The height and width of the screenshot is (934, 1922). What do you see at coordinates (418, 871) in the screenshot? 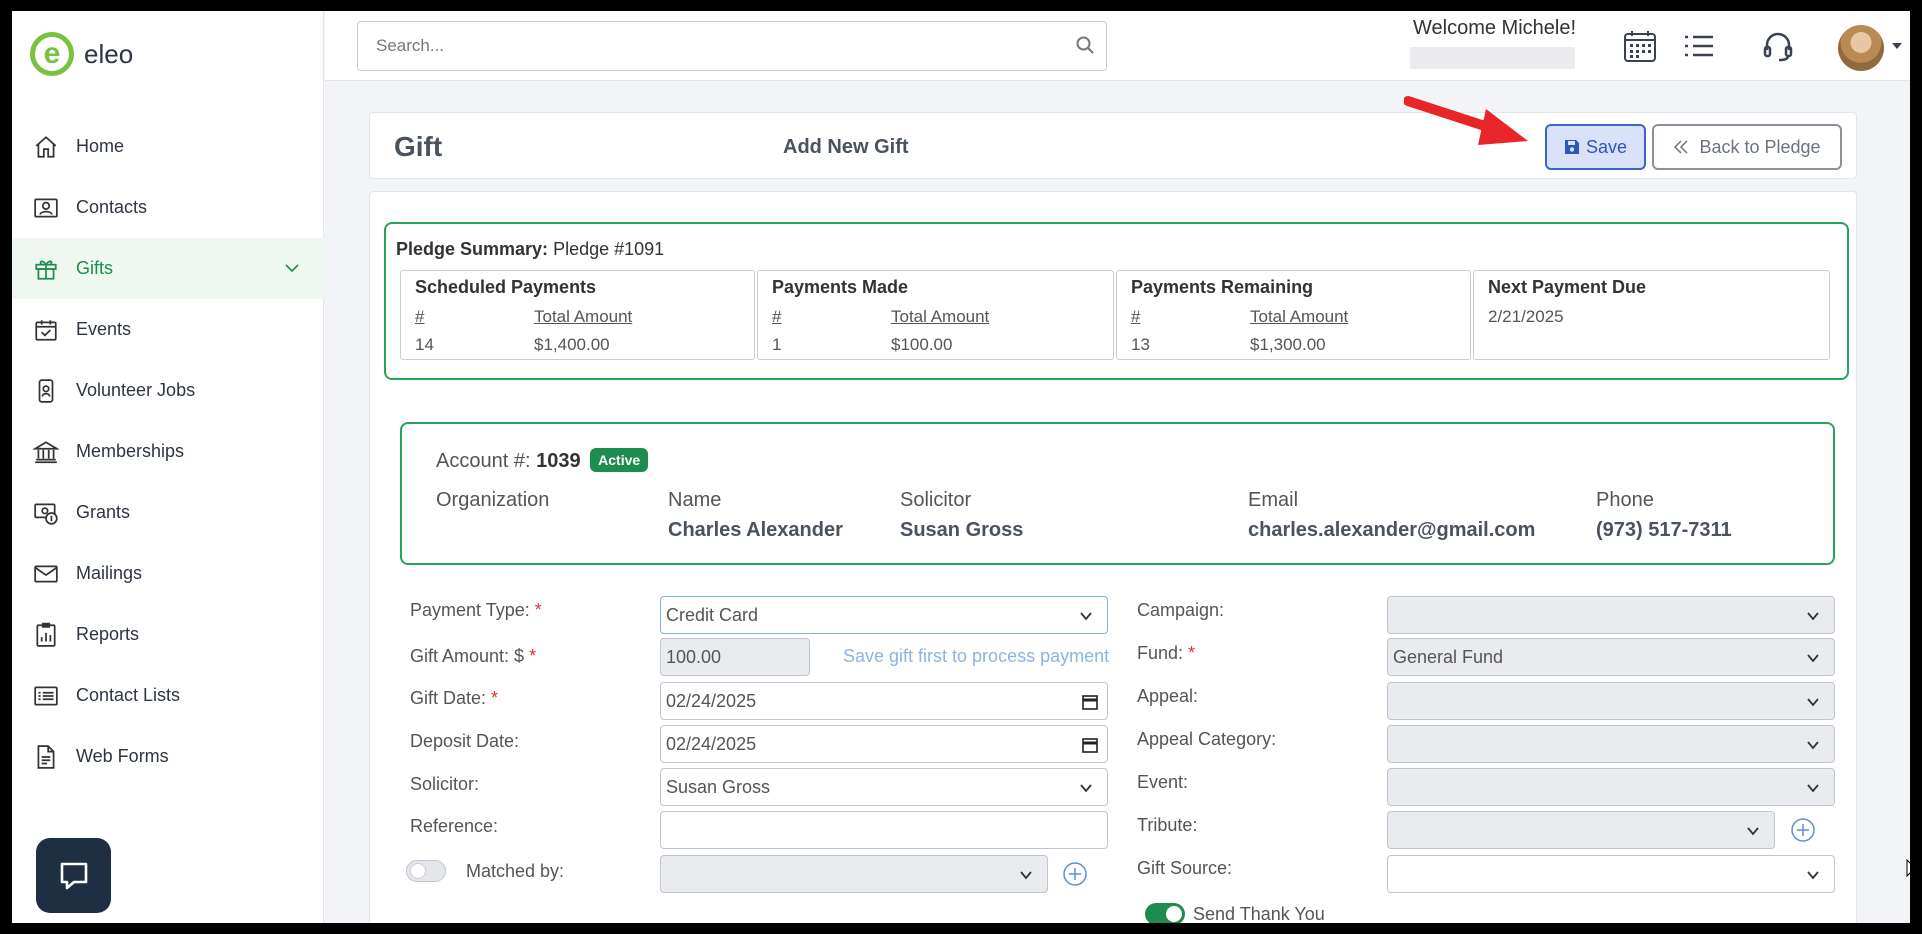
I see `toggle-knob` at bounding box center [418, 871].